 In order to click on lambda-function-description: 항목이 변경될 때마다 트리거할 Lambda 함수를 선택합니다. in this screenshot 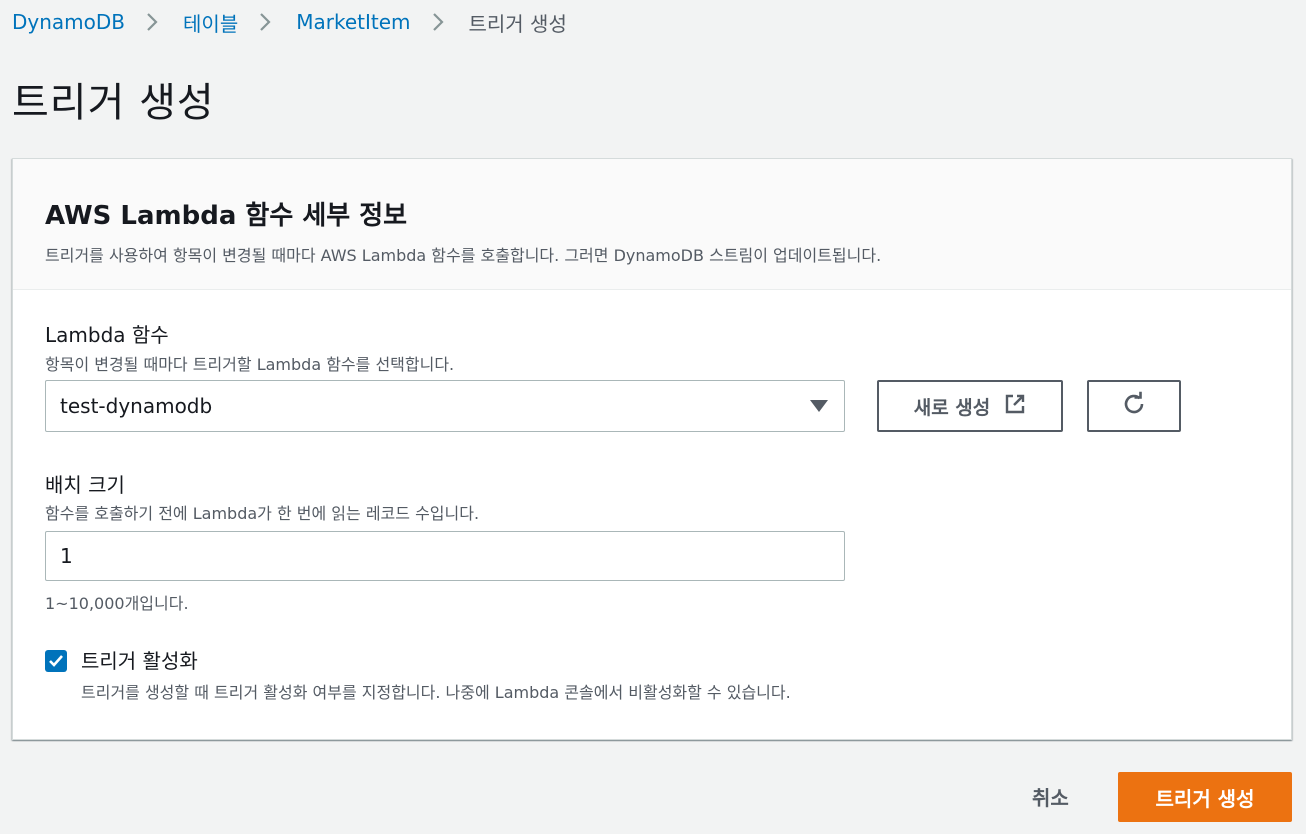, I will do `click(250, 364)`.